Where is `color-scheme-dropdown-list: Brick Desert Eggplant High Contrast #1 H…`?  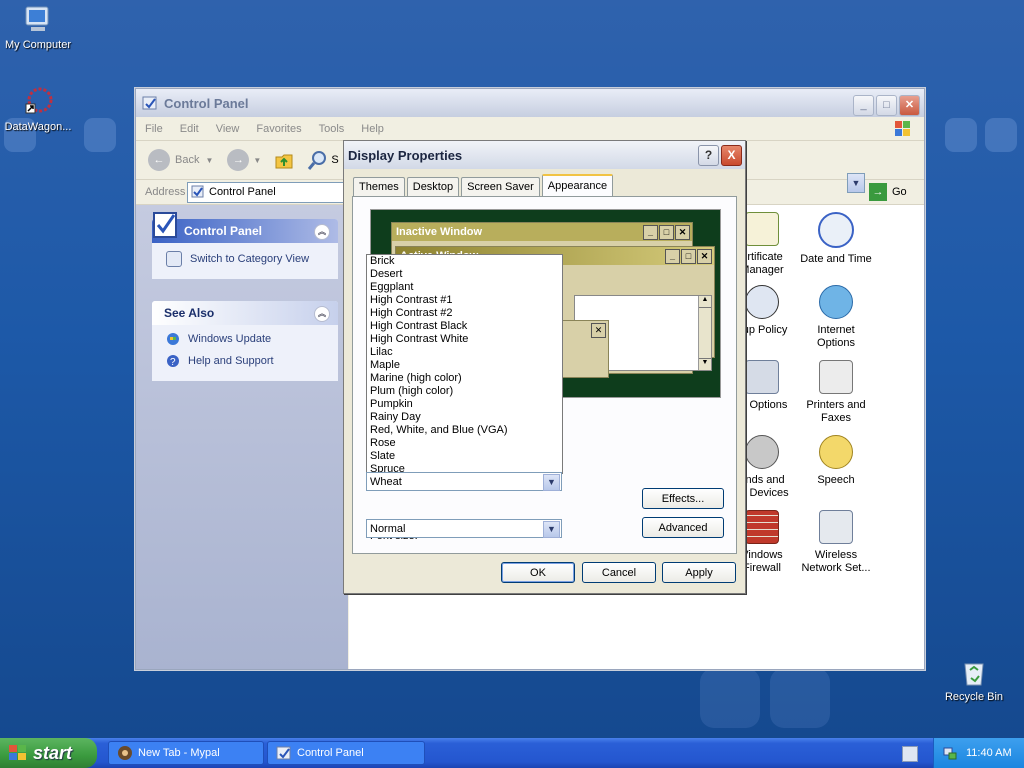 color-scheme-dropdown-list: Brick Desert Eggplant High Contrast #1 H… is located at coordinates (464, 364).